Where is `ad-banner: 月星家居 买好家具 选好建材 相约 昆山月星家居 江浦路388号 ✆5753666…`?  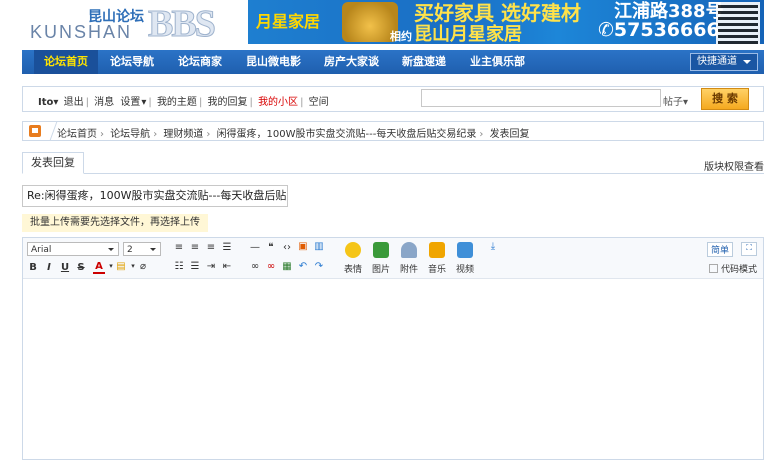
ad-banner: 月星家居 买好家具 选好建材 相约 昆山月星家居 江浦路388号 ✆5753666… is located at coordinates (506, 22).